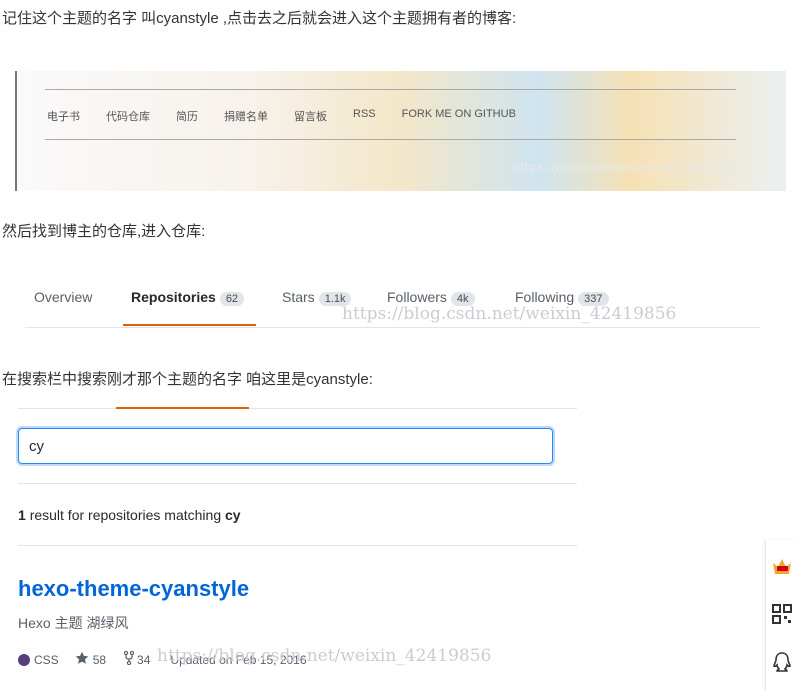 The image size is (797, 690). I want to click on repo-language: CSS, so click(46, 659).